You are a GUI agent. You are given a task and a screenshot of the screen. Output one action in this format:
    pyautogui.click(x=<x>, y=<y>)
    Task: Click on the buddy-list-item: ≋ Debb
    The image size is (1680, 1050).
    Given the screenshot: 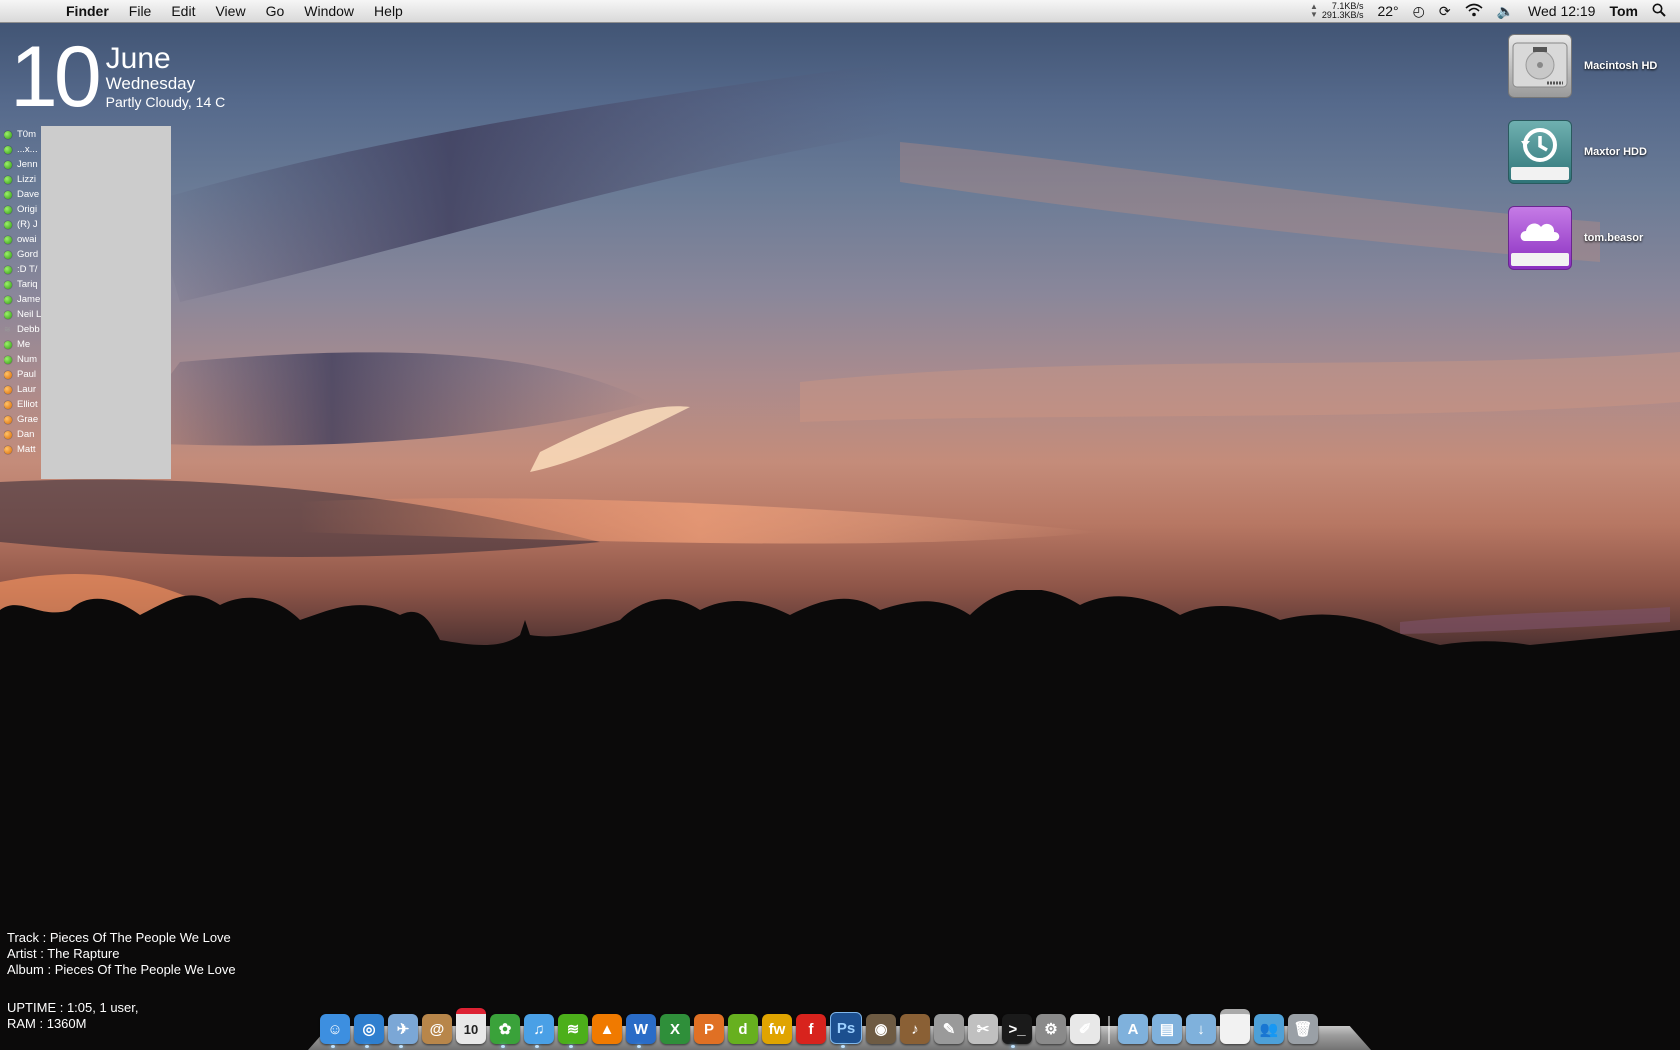 What is the action you would take?
    pyautogui.click(x=24, y=329)
    